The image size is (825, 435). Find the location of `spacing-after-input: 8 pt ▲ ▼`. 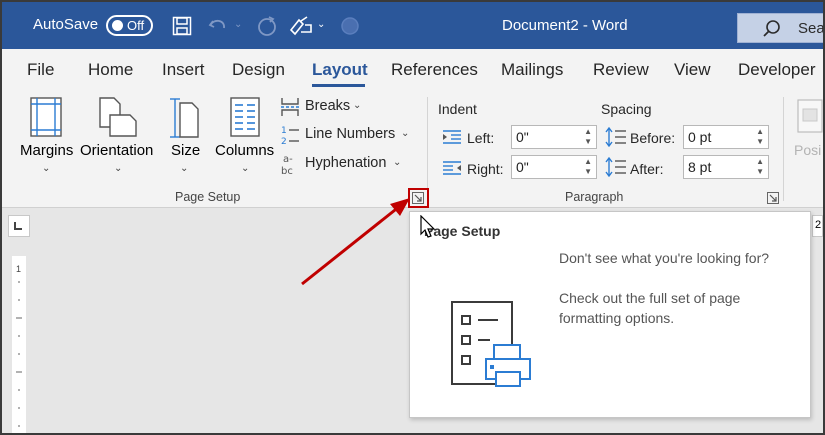

spacing-after-input: 8 pt ▲ ▼ is located at coordinates (726, 167).